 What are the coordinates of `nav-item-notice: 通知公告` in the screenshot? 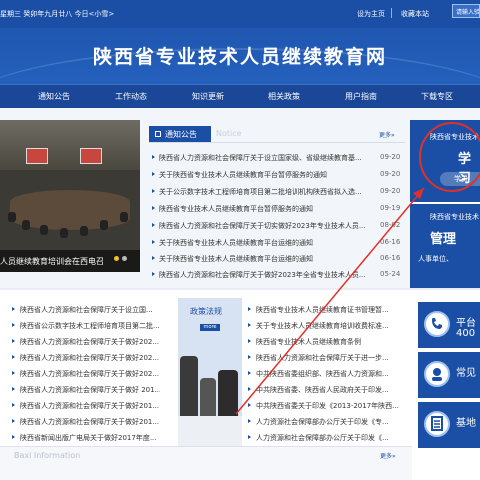 It's located at (54, 96).